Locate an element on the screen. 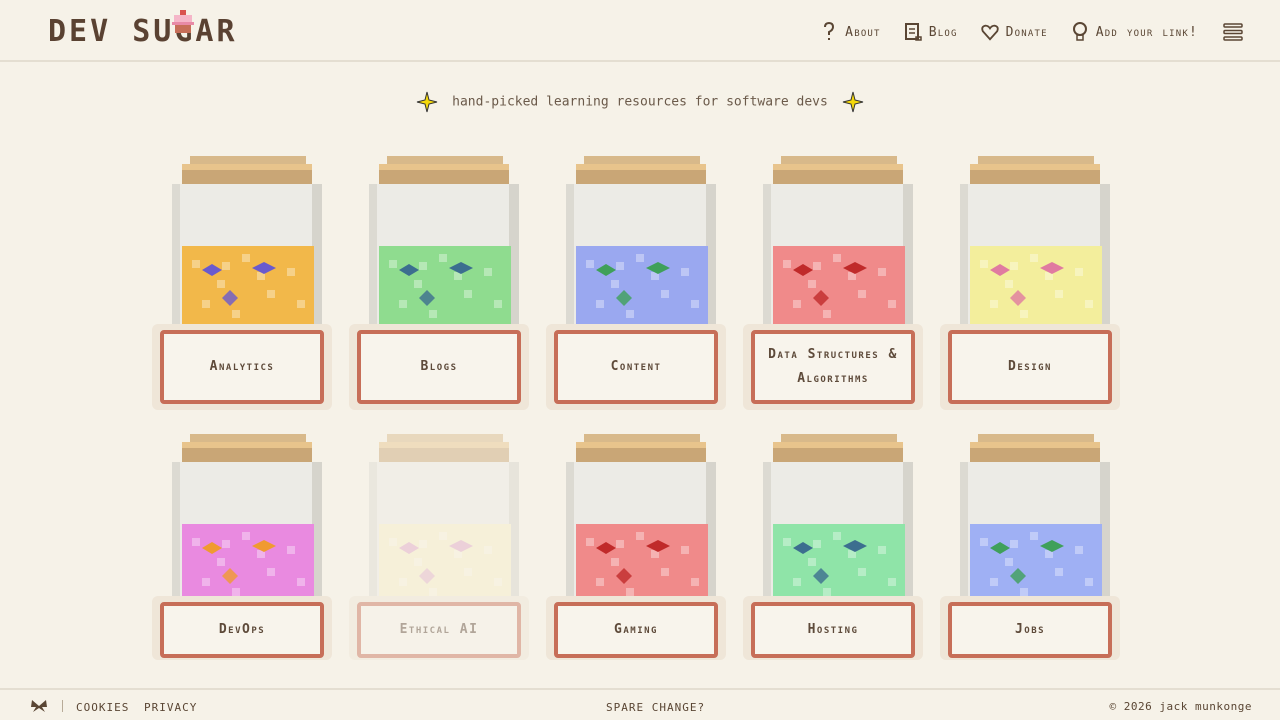 The width and height of the screenshot is (1280, 720). jar-label: Hosting is located at coordinates (833, 630).